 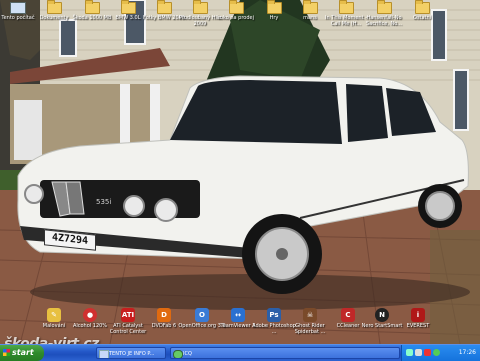 What do you see at coordinates (418, 315) in the screenshot?
I see `everest-icon: i` at bounding box center [418, 315].